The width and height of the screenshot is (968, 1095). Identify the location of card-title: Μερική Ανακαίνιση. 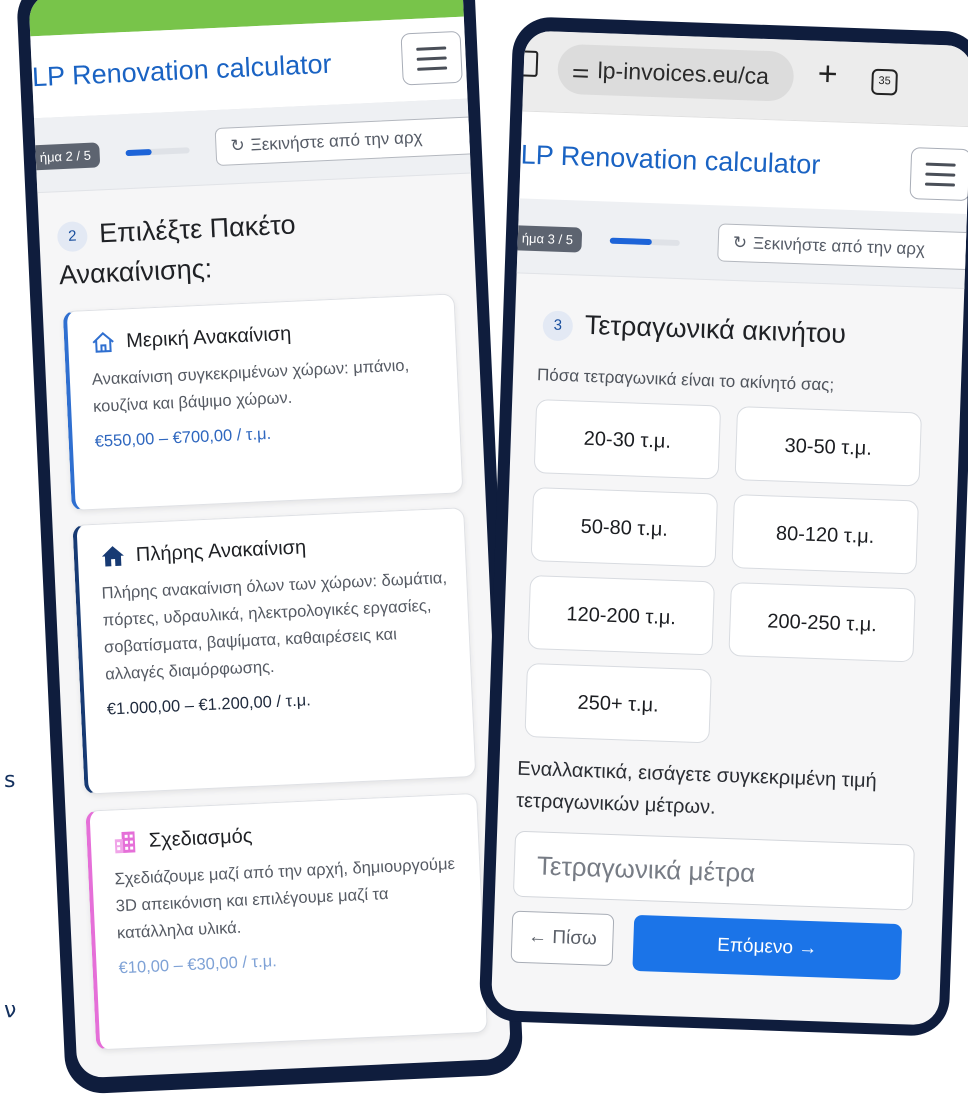
(208, 337).